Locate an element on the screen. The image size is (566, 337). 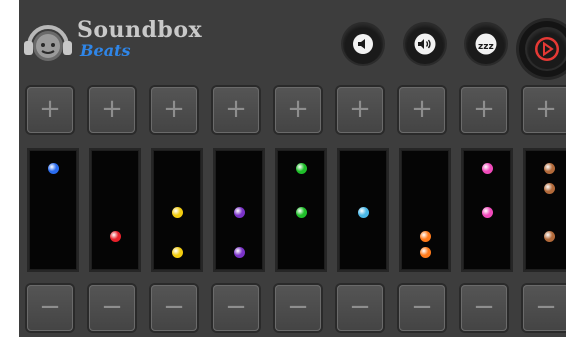
sleep-button: zzz is located at coordinates (486, 44).